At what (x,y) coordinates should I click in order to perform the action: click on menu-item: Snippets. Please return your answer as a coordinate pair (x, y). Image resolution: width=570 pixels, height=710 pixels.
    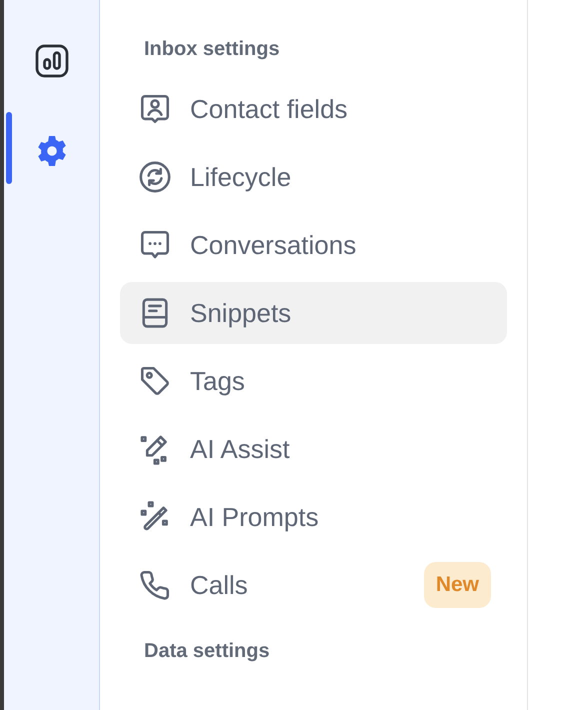
    Looking at the image, I should click on (313, 313).